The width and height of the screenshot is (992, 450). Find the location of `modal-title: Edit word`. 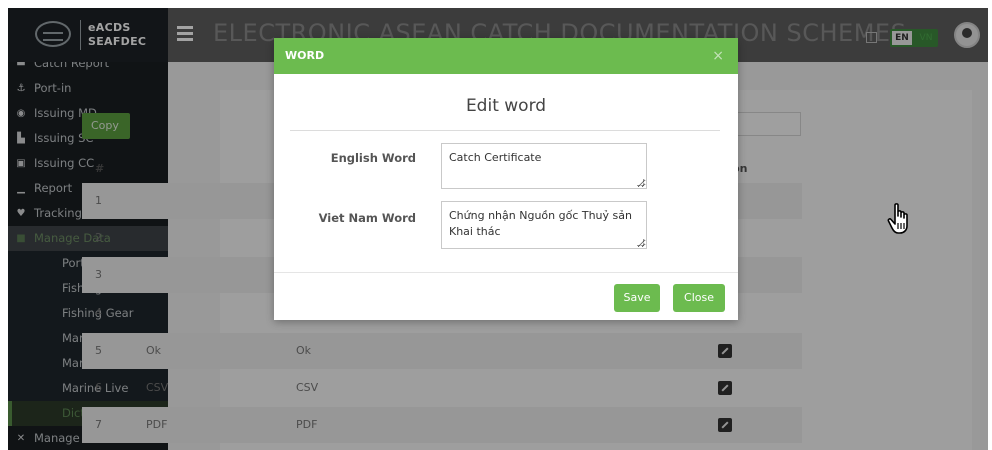

modal-title: Edit word is located at coordinates (506, 106).